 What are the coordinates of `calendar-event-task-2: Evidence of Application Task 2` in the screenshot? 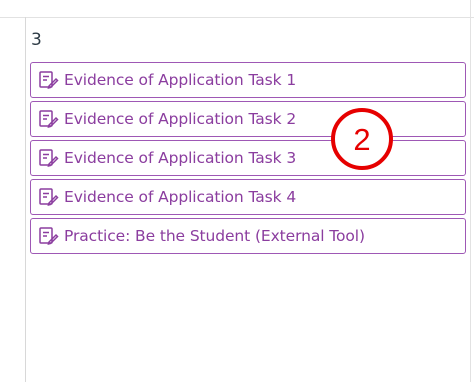 It's located at (248, 119).